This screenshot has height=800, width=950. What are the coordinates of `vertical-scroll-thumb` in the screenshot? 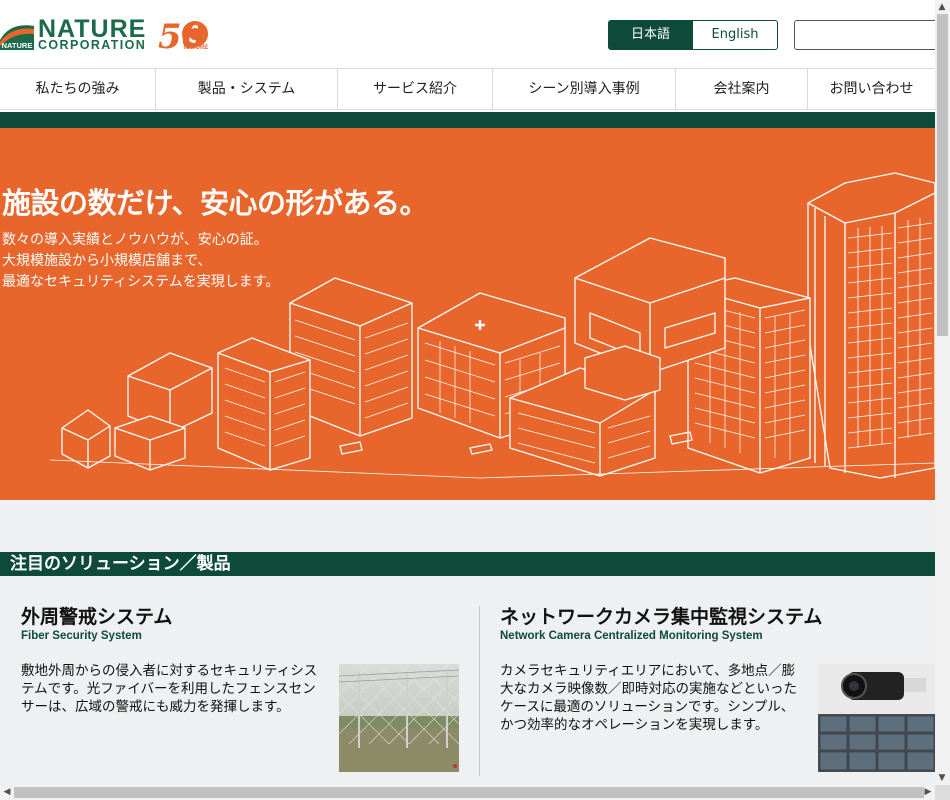 It's located at (942, 175).